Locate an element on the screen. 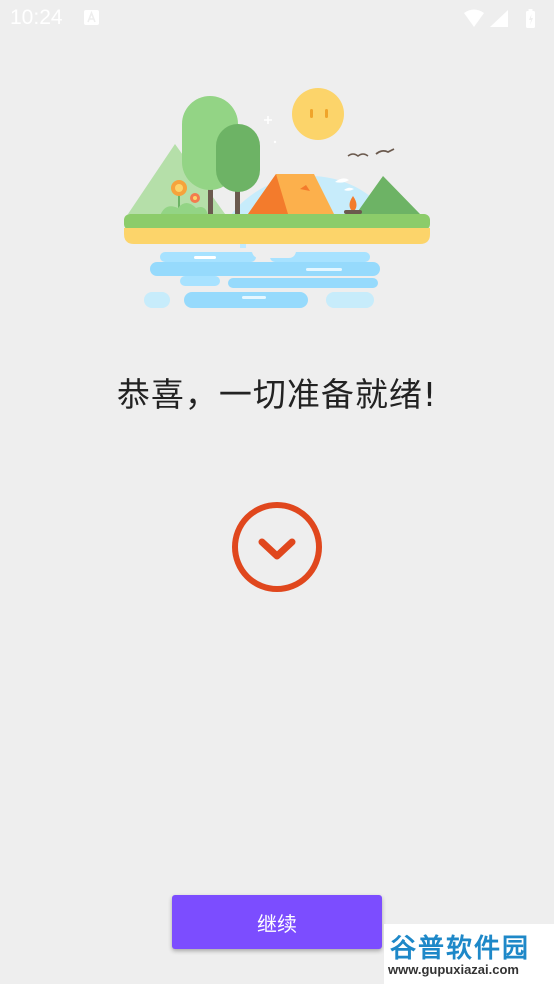  check-circle-icon is located at coordinates (277, 547).